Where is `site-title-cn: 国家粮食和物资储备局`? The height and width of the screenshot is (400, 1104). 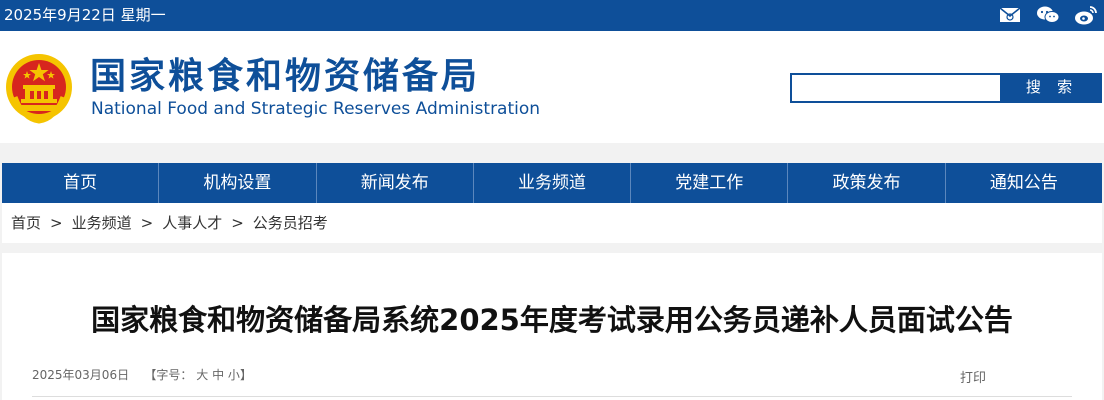
site-title-cn: 国家粮食和物资储备局 is located at coordinates (285, 77).